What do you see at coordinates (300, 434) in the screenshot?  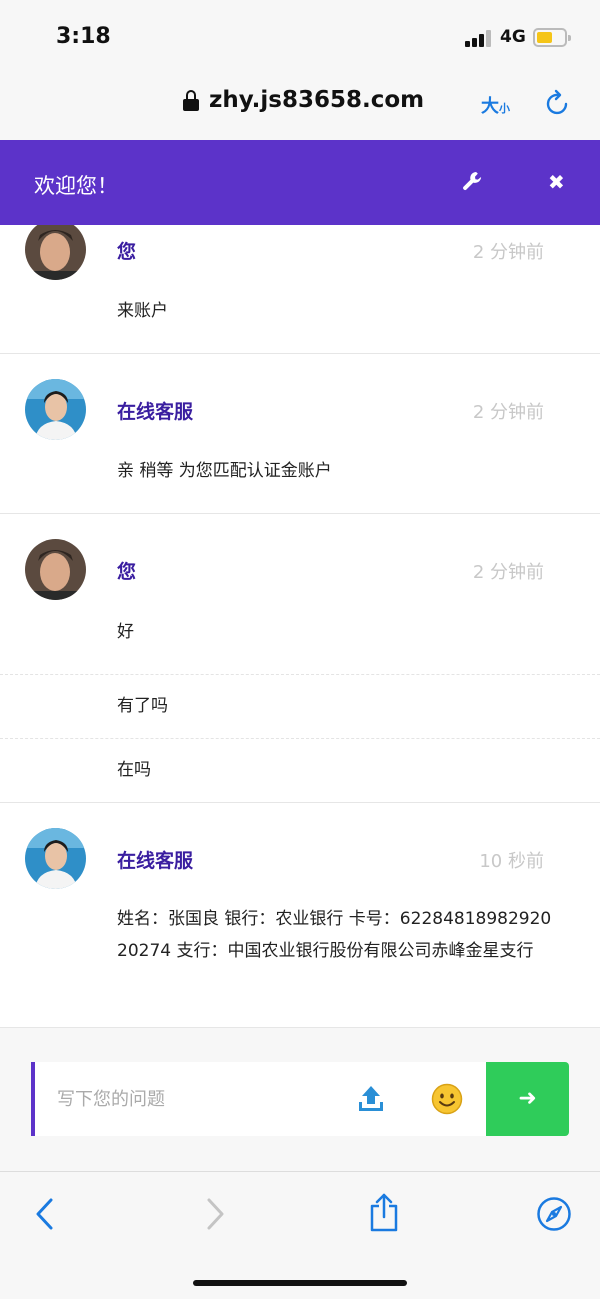 I see `message-group: 在线客服 2 分钟前 亲 稍等 为您匹配认证金账户` at bounding box center [300, 434].